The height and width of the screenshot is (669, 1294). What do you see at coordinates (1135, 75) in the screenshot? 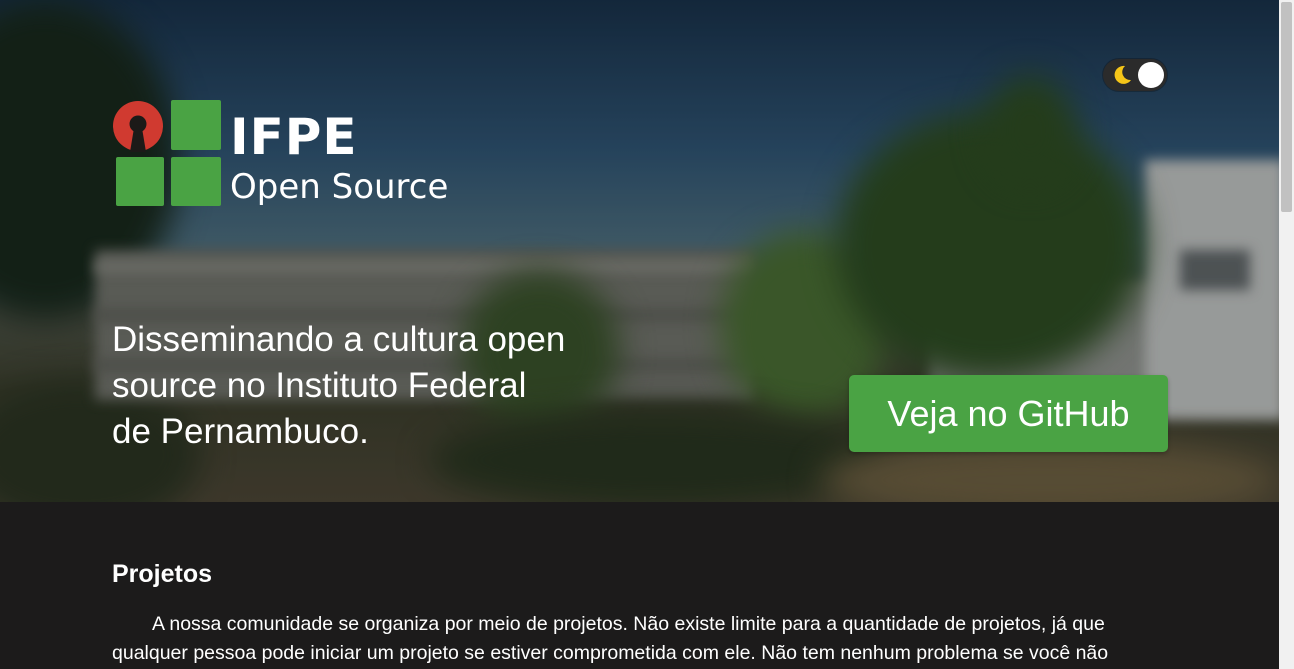
I see `theme-toggle` at bounding box center [1135, 75].